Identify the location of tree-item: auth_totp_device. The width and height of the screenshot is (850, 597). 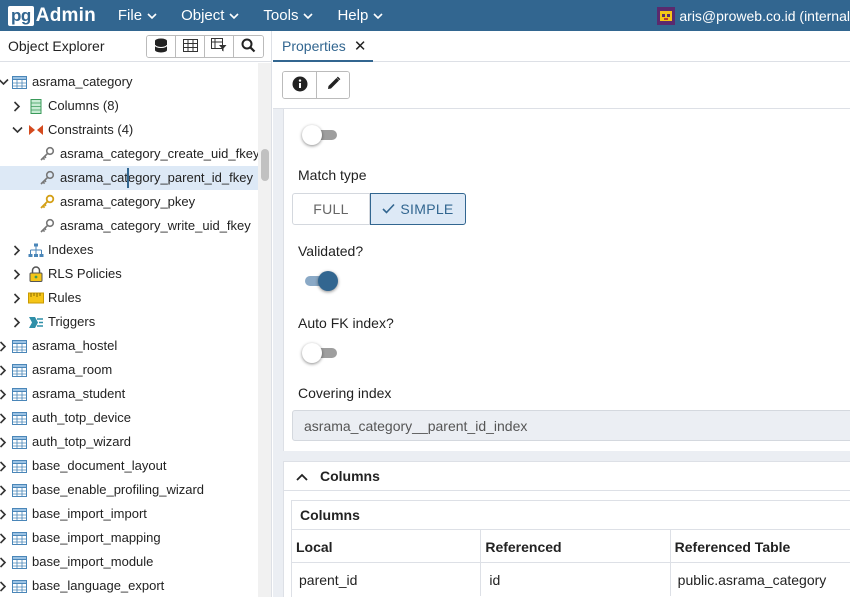
(129, 418).